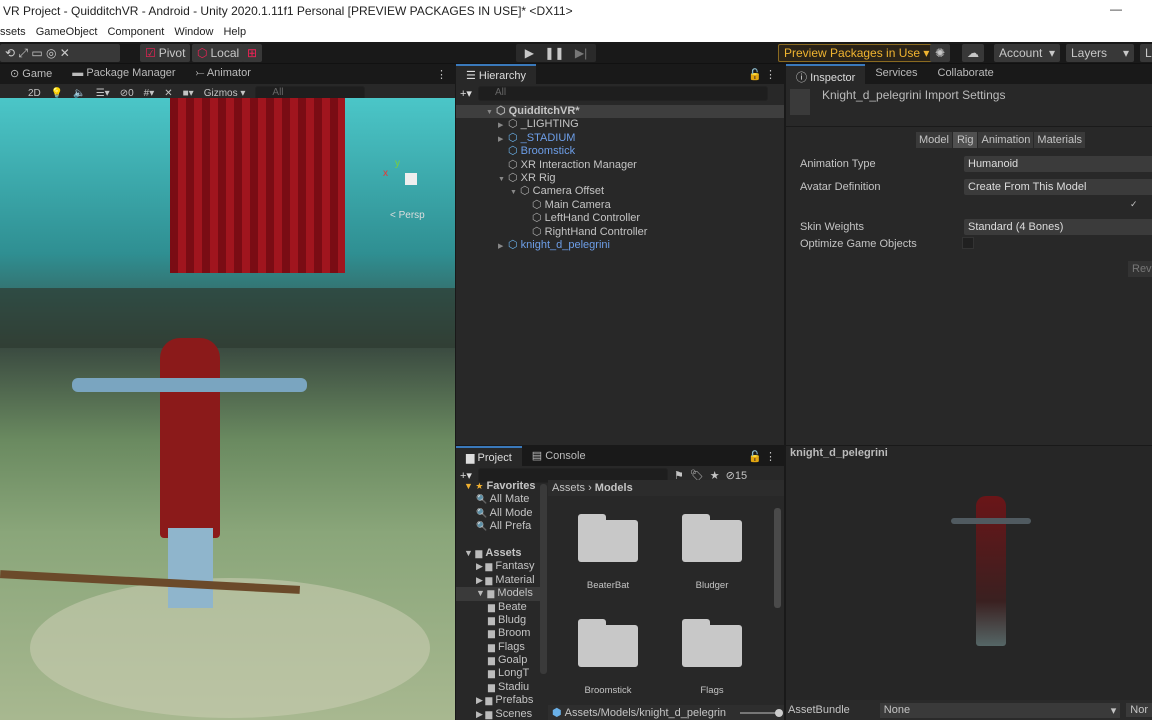  Describe the element at coordinates (896, 74) in the screenshot. I see `tab-services: Services` at that location.